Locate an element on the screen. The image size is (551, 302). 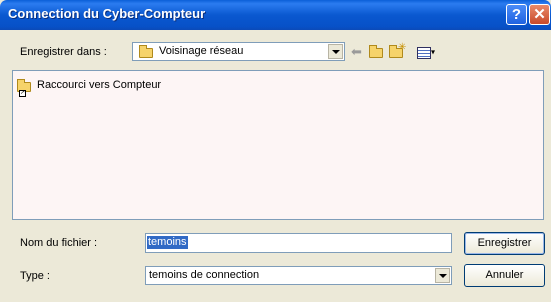
folder-icon is located at coordinates (146, 51).